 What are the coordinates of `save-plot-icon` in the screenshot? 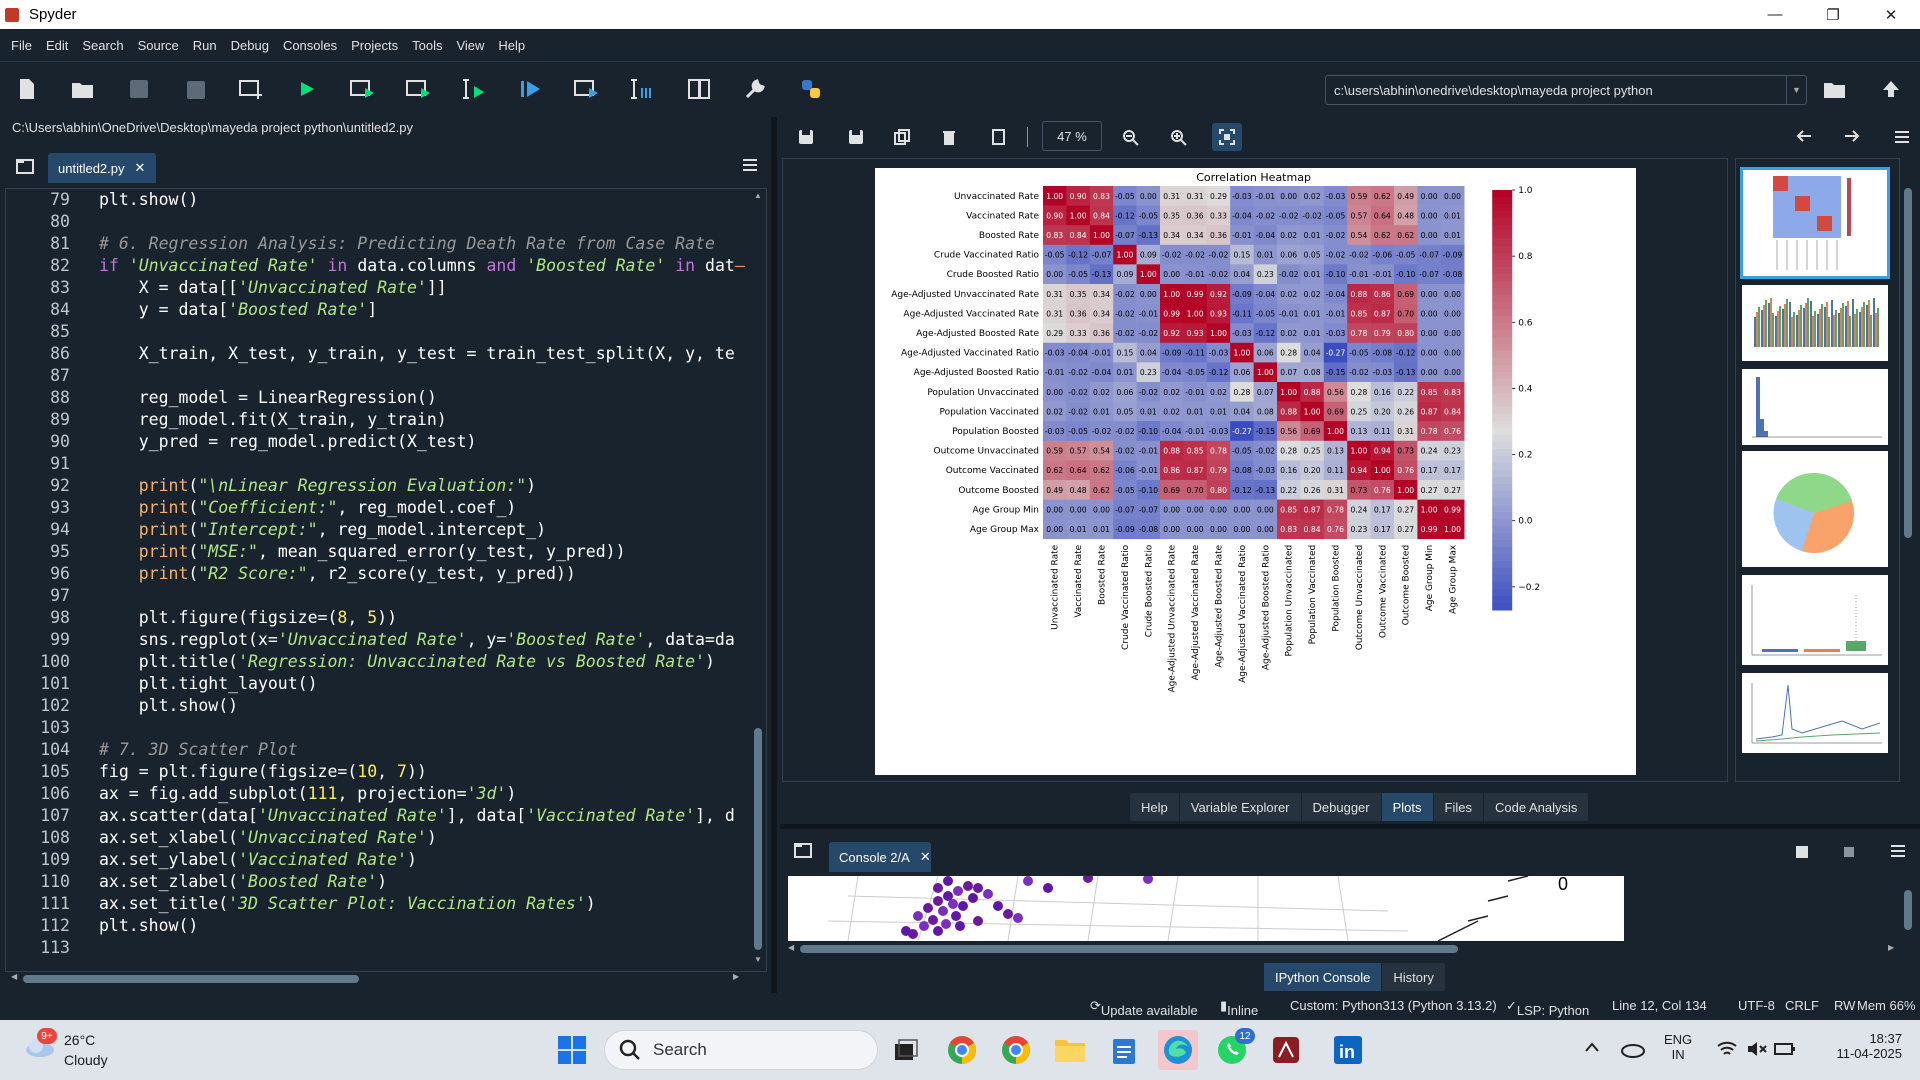 It's located at (806, 139).